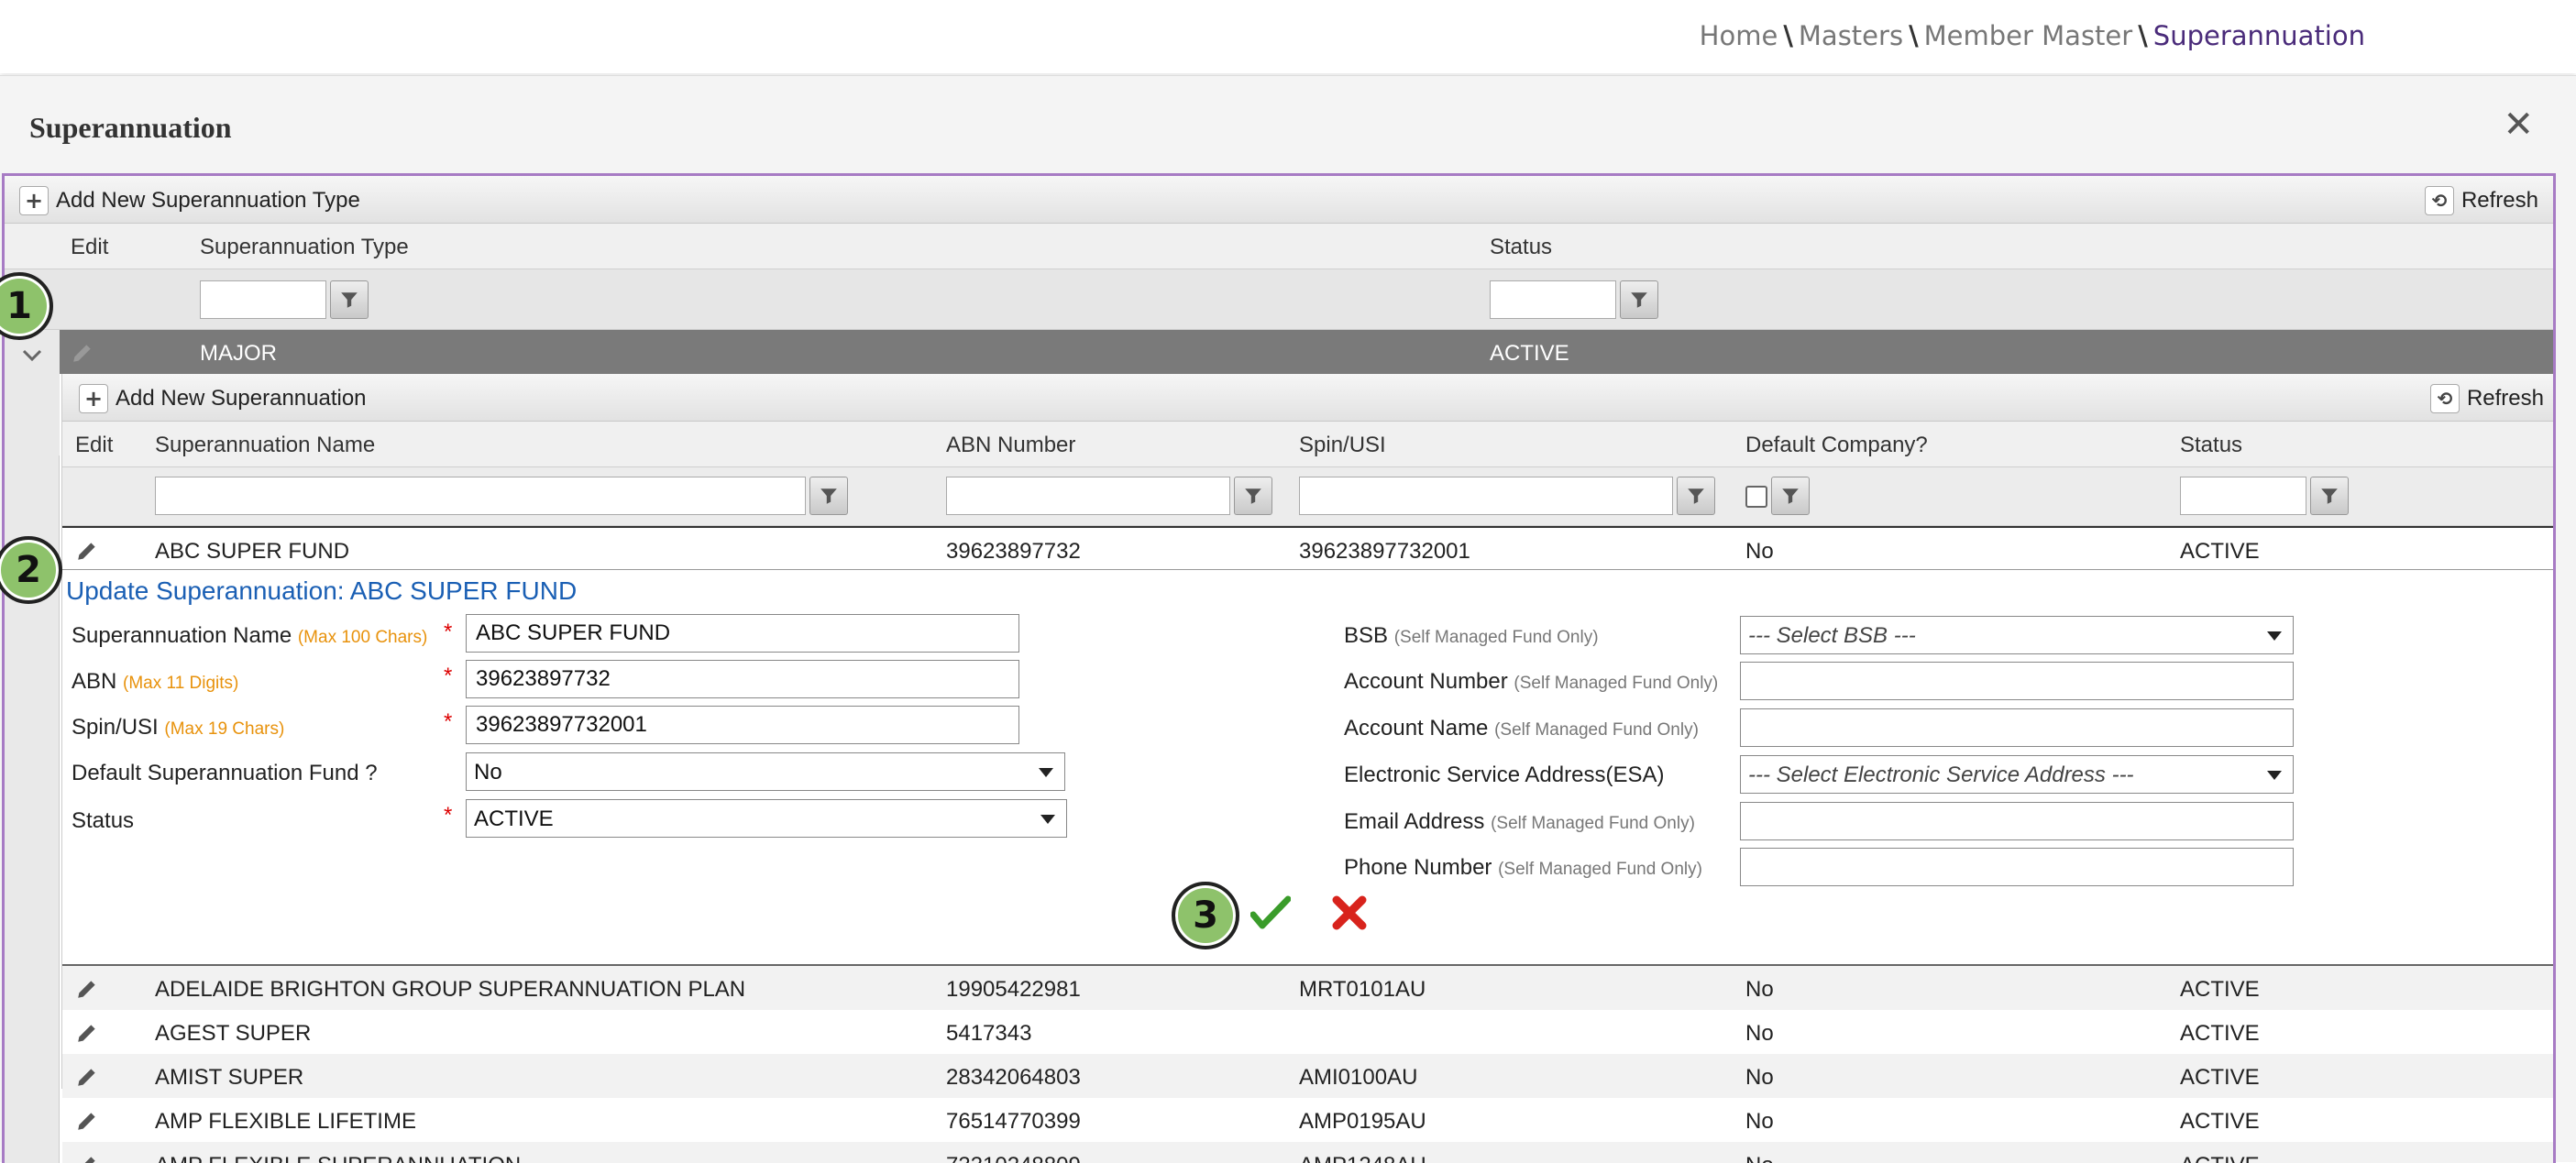 This screenshot has height=1163, width=2576. I want to click on cell-abn: 5417343, so click(989, 1033).